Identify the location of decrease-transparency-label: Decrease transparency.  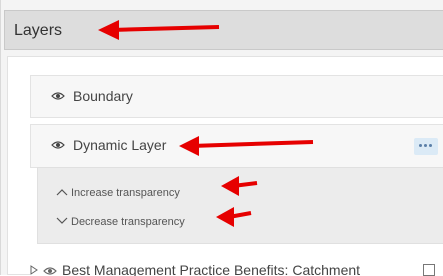
(128, 222).